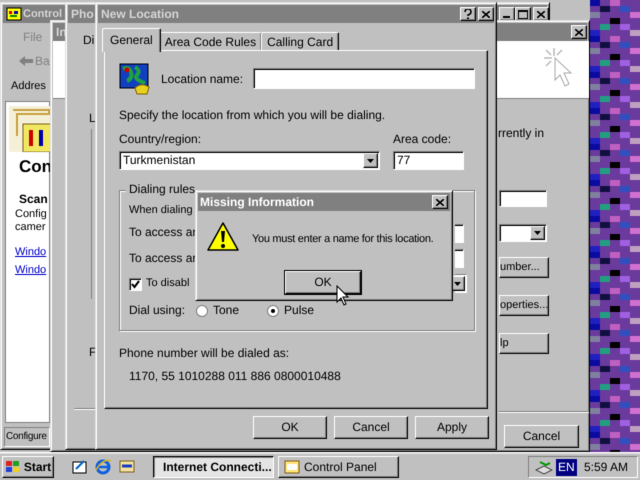 This screenshot has height=480, width=640. Describe the element at coordinates (342, 296) in the screenshot. I see `mouse-cursor-icon` at that location.